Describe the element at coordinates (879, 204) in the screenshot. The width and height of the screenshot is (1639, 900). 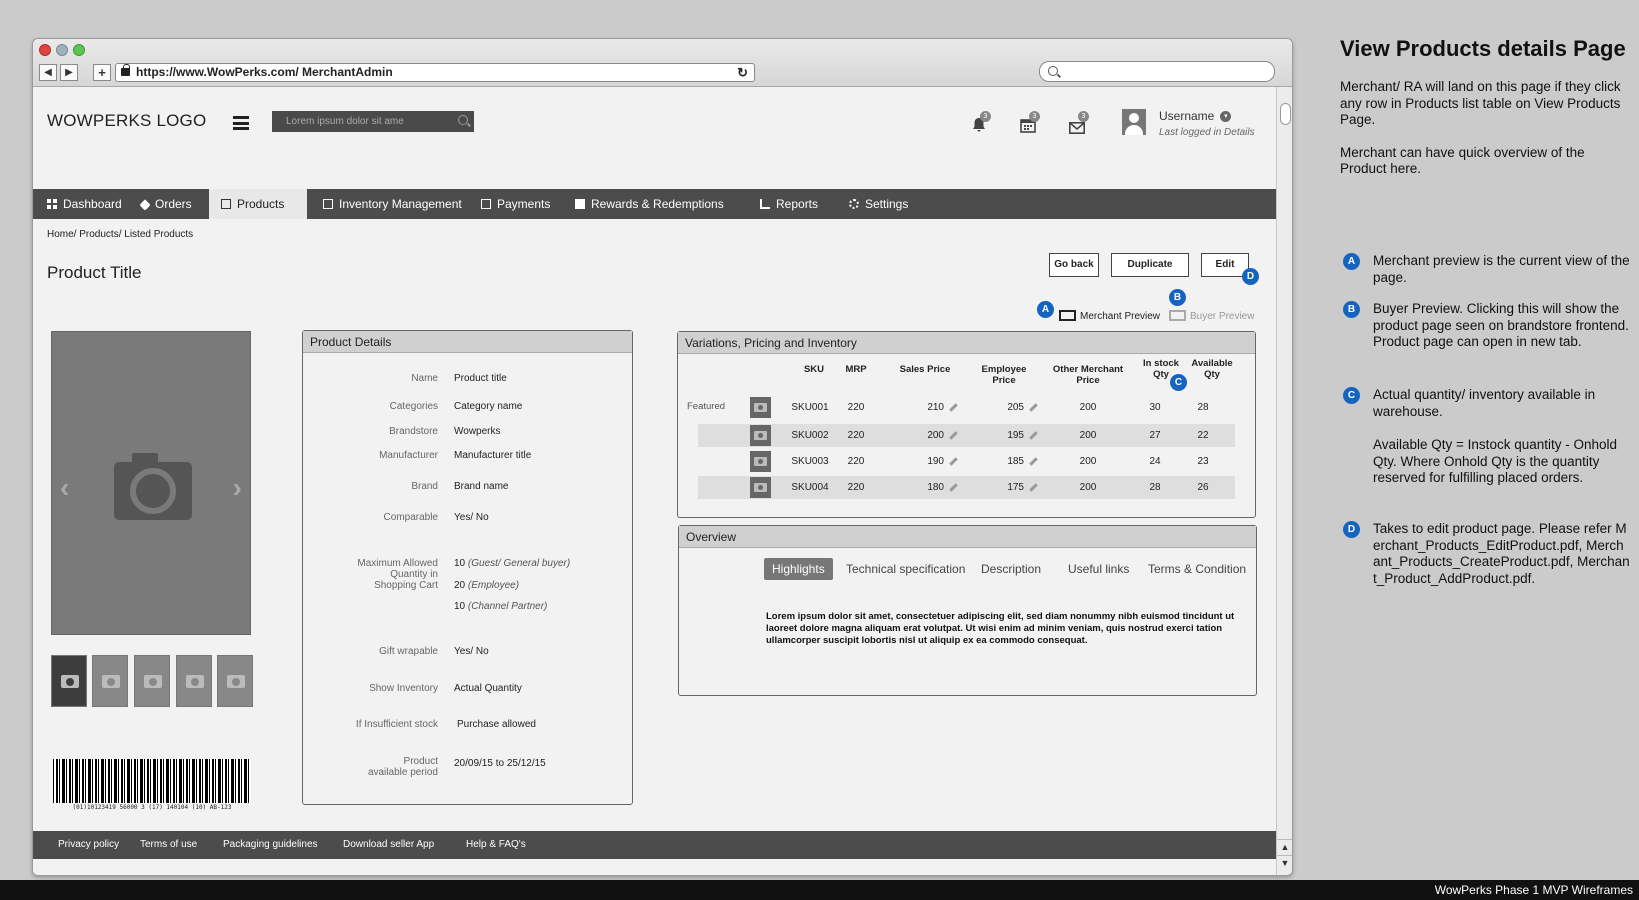
I see `nav-item-settings: Settings` at that location.